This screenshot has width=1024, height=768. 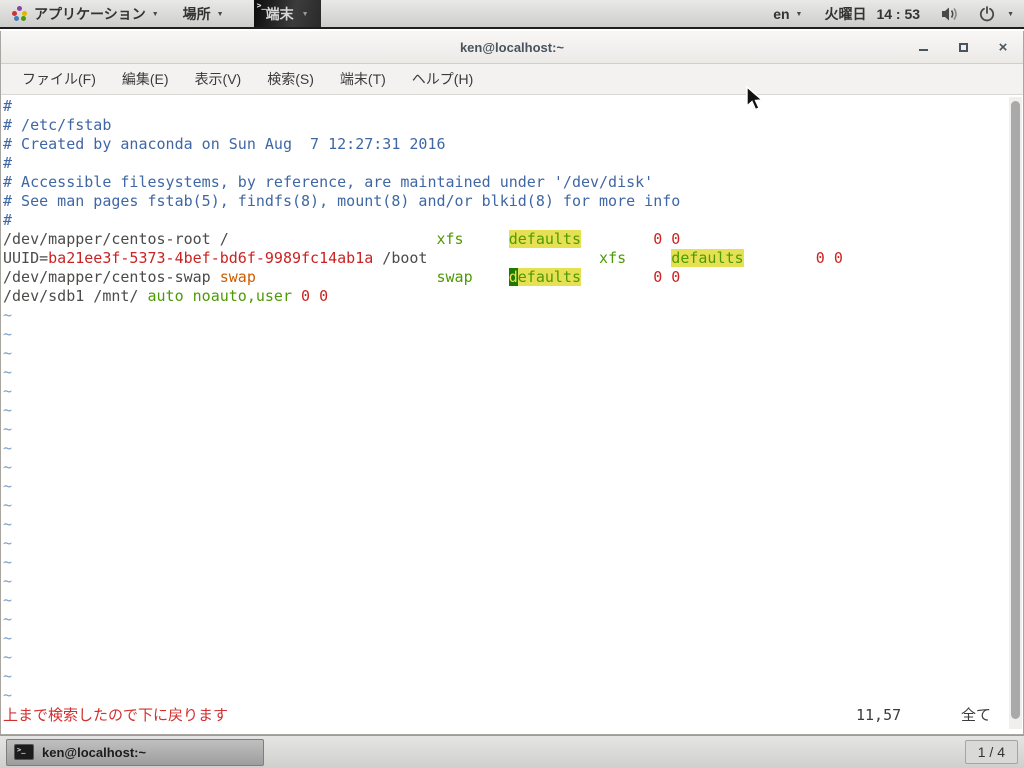 What do you see at coordinates (75, 296) in the screenshot?
I see `vim-segment-text: /dev/sdb1 /mnt/` at bounding box center [75, 296].